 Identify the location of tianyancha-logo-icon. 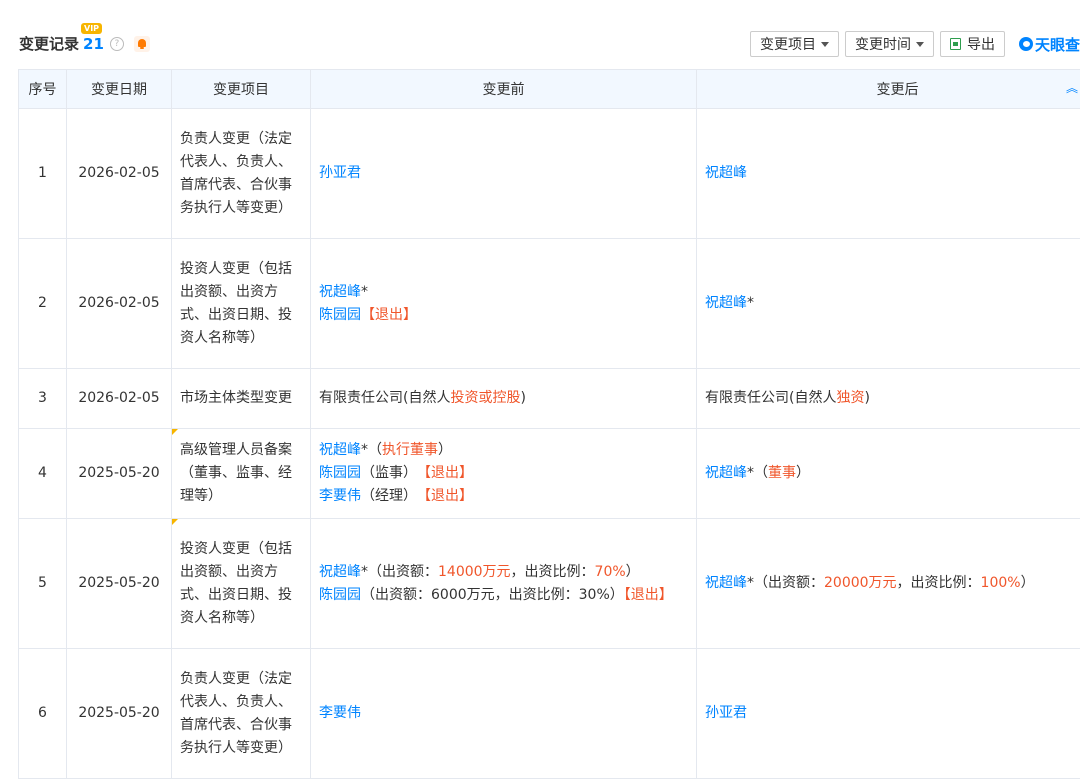
(1025, 44).